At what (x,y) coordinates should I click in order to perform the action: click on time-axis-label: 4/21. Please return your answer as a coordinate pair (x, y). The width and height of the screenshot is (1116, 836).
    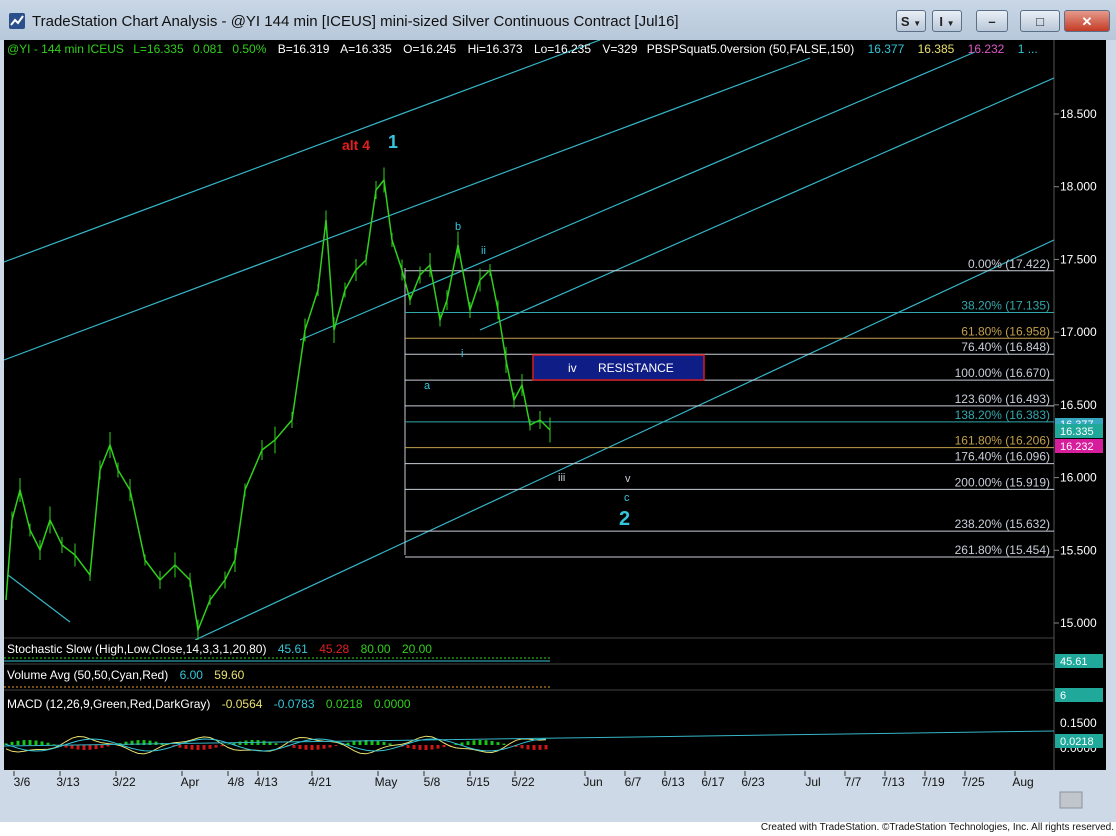
    Looking at the image, I should click on (320, 782).